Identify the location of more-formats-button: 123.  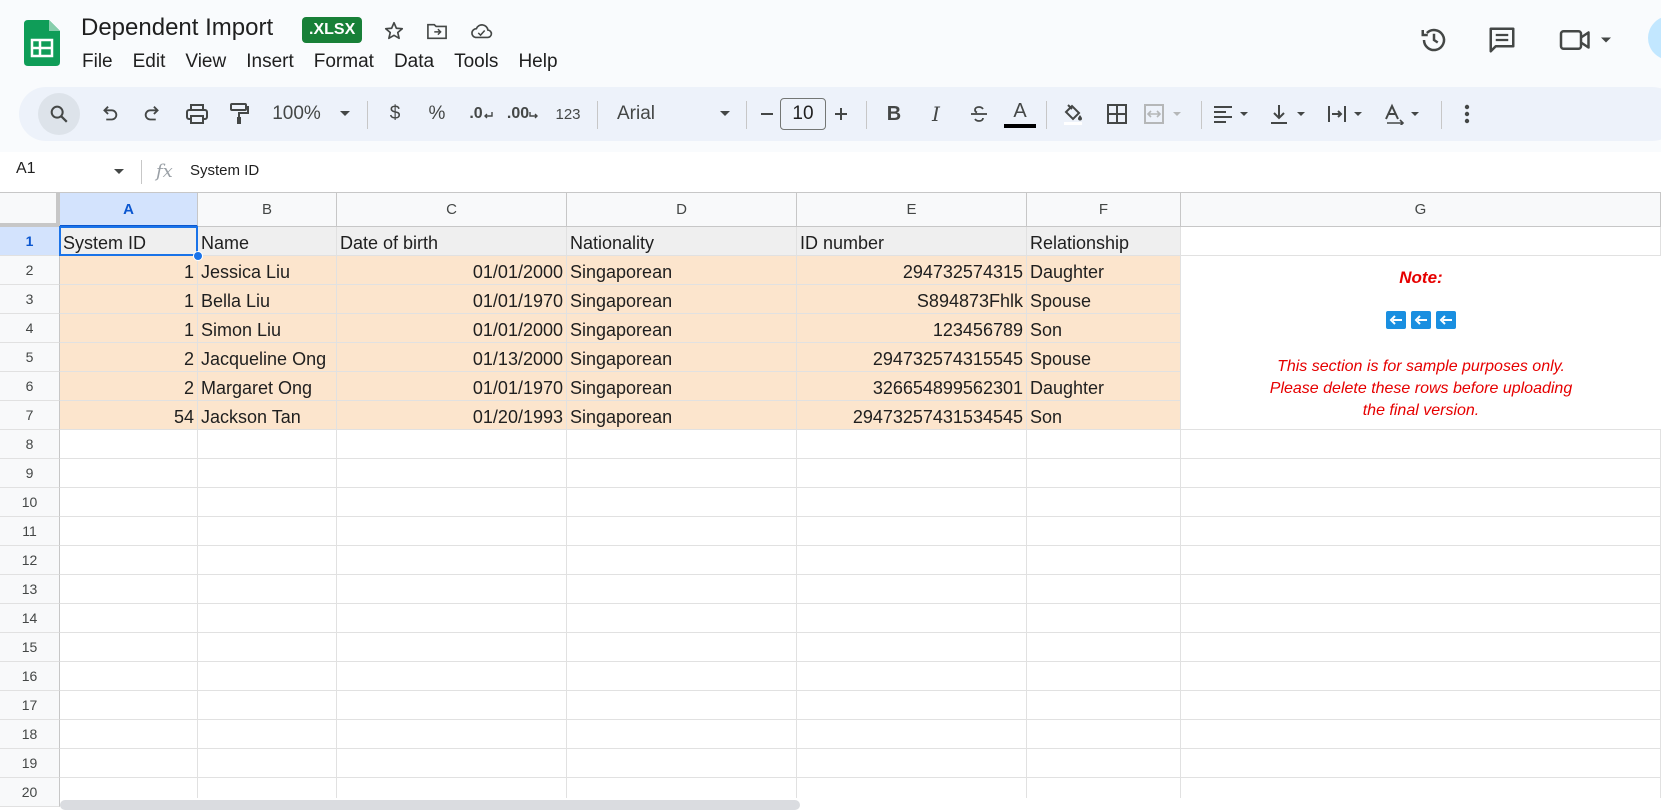
(568, 114).